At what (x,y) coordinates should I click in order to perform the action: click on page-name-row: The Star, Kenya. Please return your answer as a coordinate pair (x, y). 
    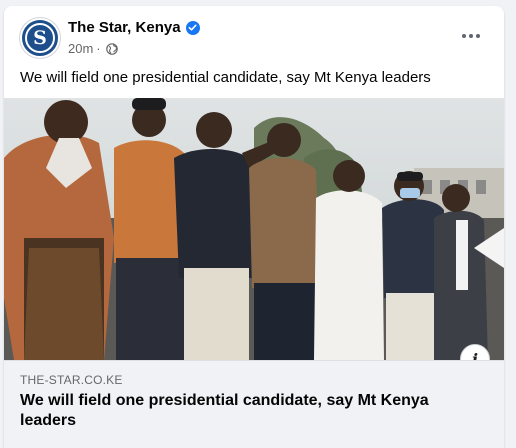
    Looking at the image, I should click on (134, 27).